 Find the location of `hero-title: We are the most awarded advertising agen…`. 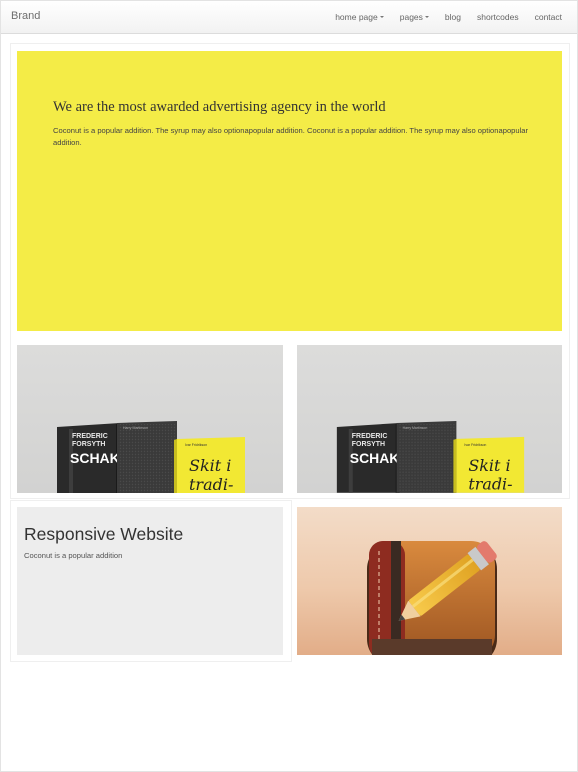

hero-title: We are the most awarded advertising agen… is located at coordinates (219, 107).